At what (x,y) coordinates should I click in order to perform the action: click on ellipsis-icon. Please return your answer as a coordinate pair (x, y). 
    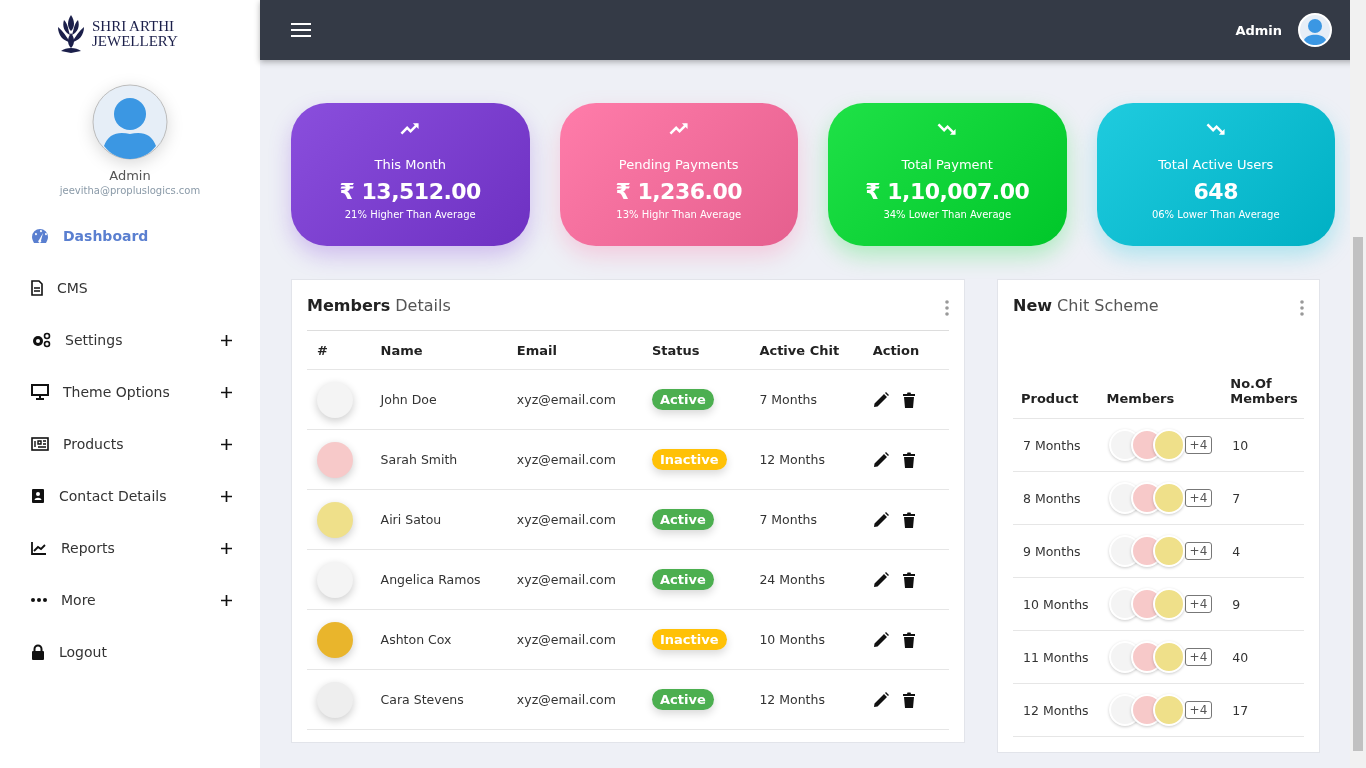
    Looking at the image, I should click on (39, 600).